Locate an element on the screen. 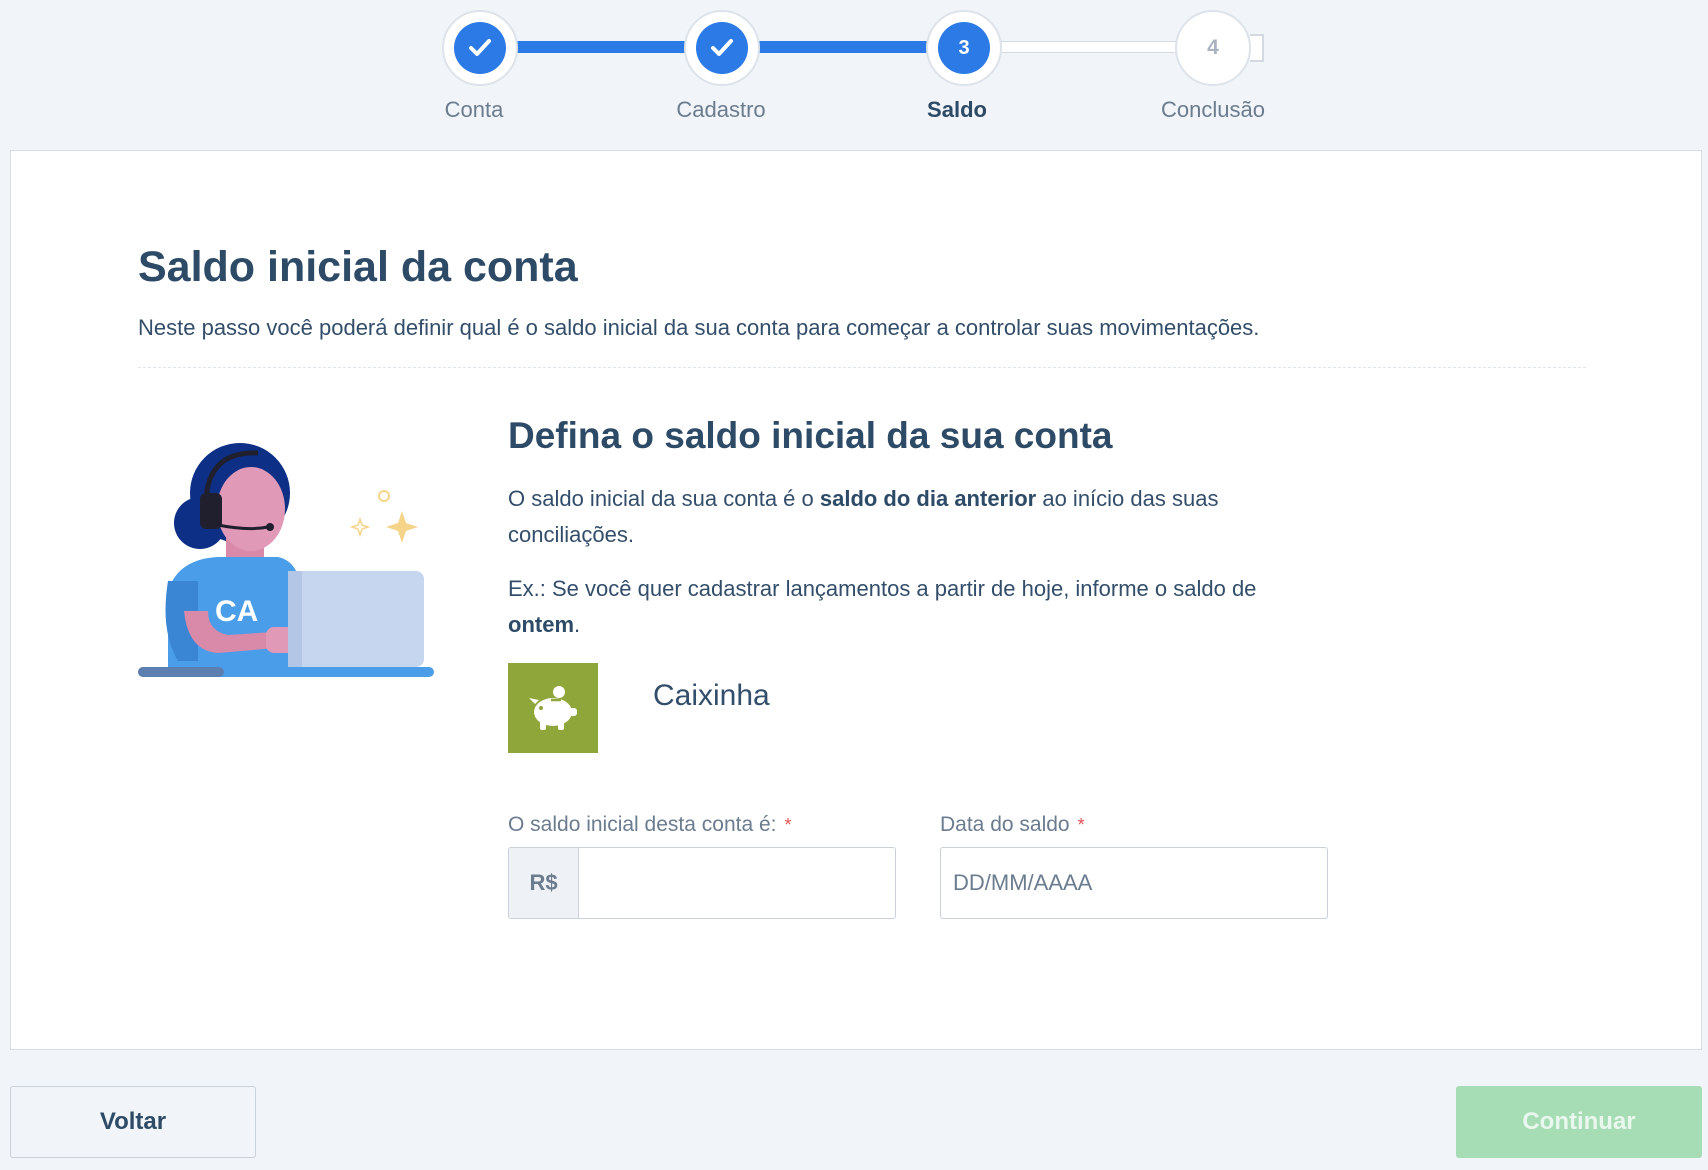  section-title: Defina o saldo inicial da sua conta is located at coordinates (810, 435).